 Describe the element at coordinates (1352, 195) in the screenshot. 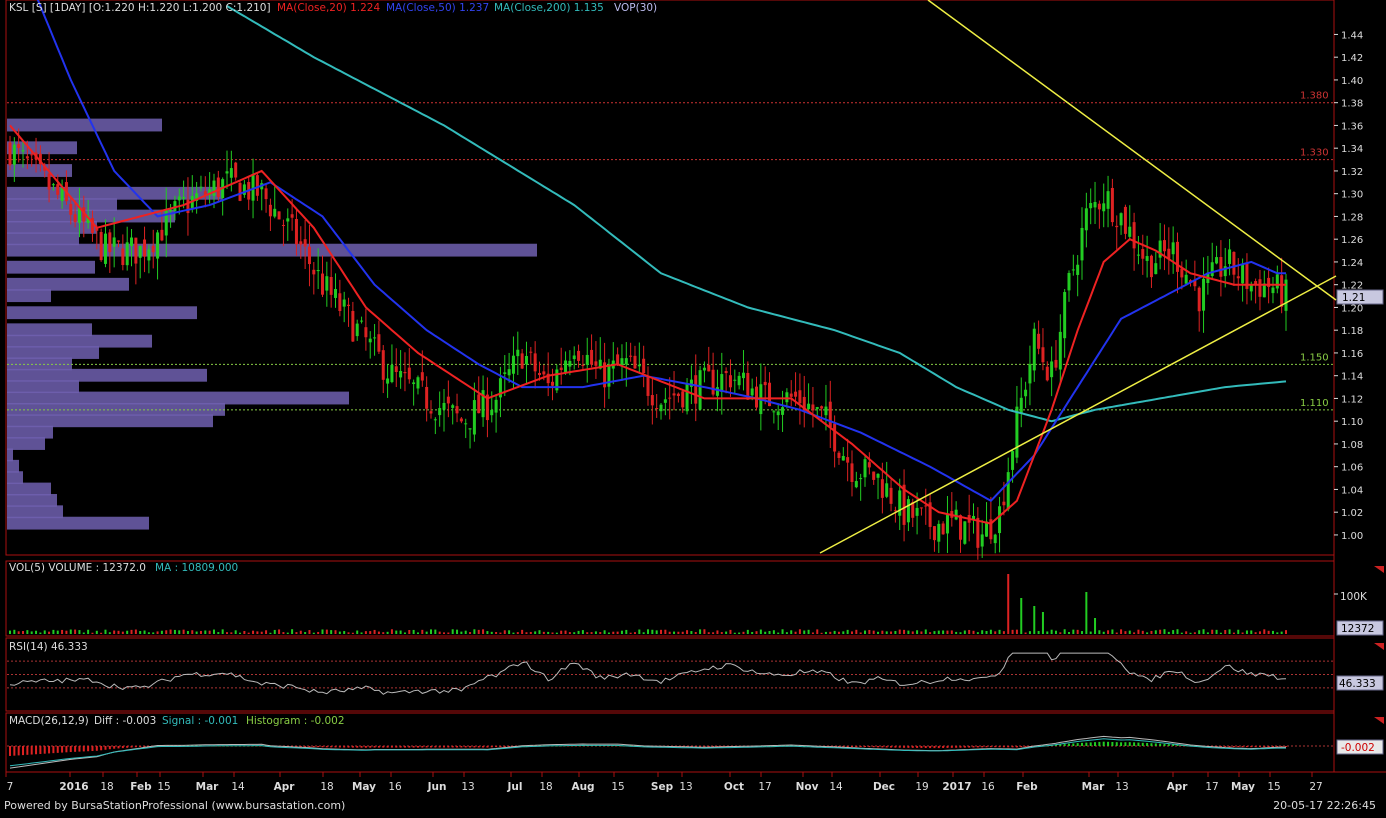

I see `y-tick-label: 1.30` at that location.